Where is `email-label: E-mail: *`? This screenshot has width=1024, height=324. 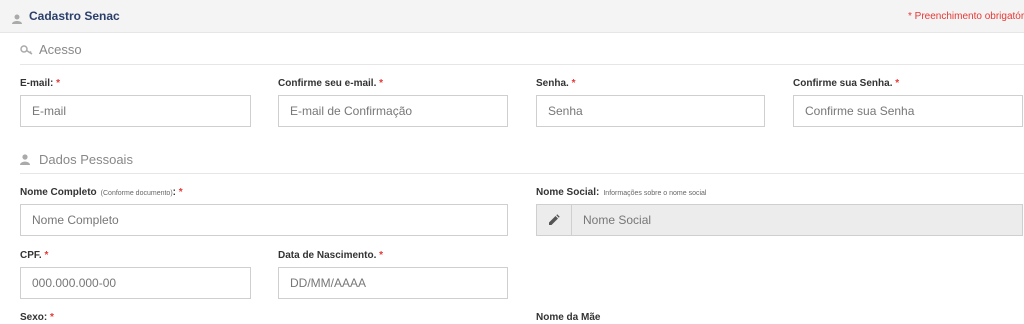 email-label: E-mail: * is located at coordinates (40, 83).